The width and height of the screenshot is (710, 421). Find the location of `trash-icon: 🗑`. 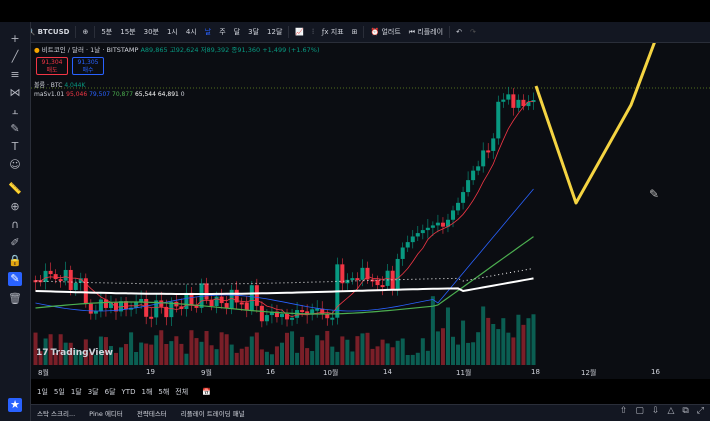

trash-icon: 🗑 is located at coordinates (15, 299).